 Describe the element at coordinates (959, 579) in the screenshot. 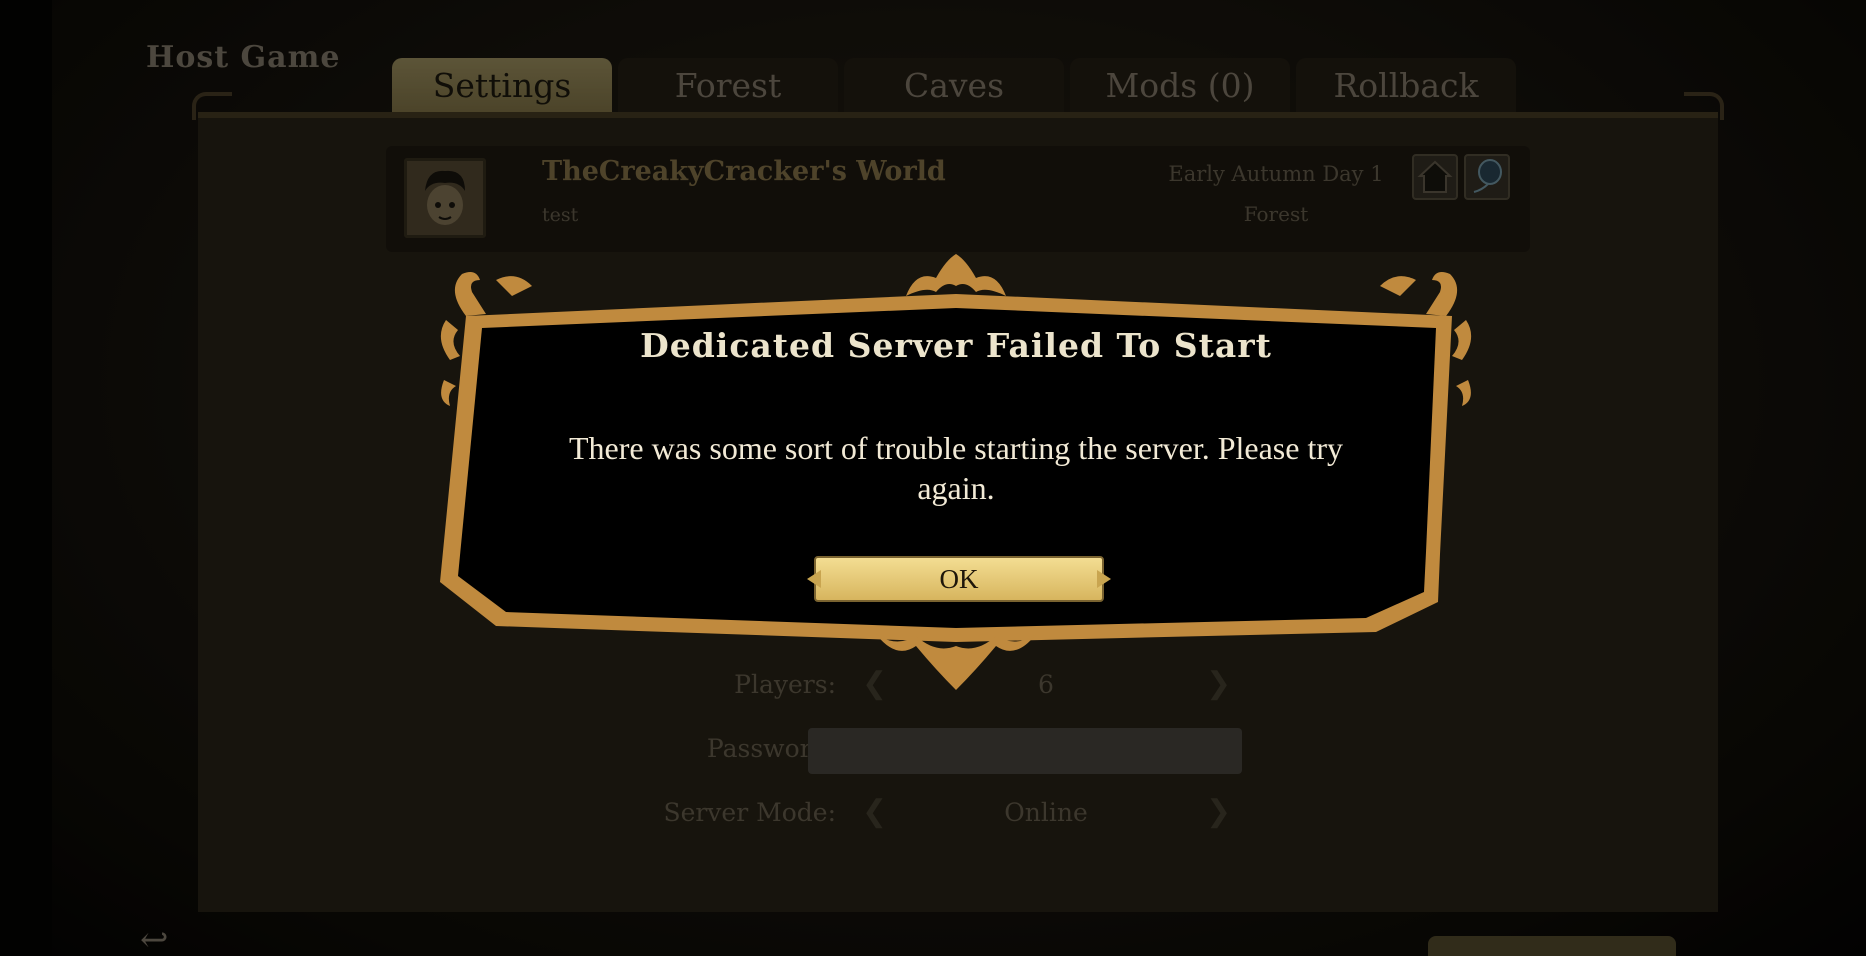

I see `ok-button: OK` at that location.